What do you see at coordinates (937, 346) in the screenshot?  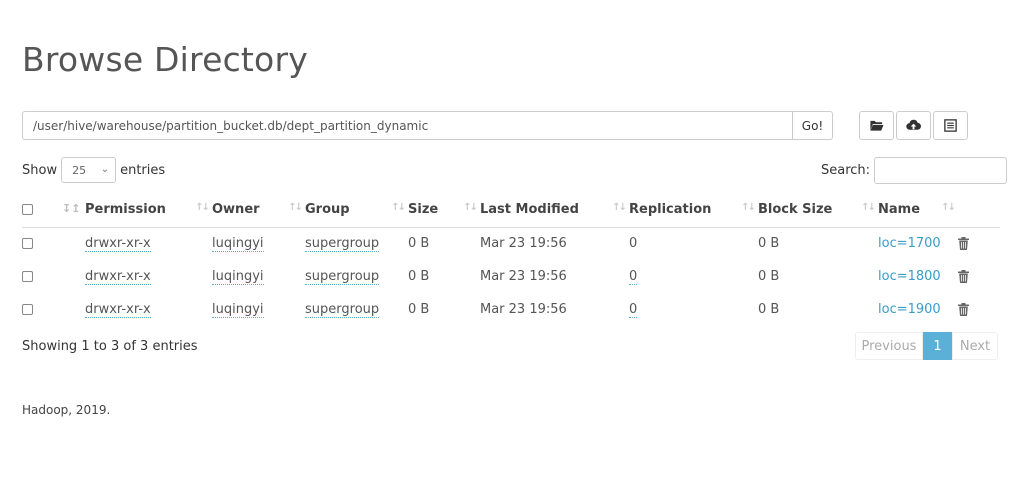 I see `page-1-button: 1` at bounding box center [937, 346].